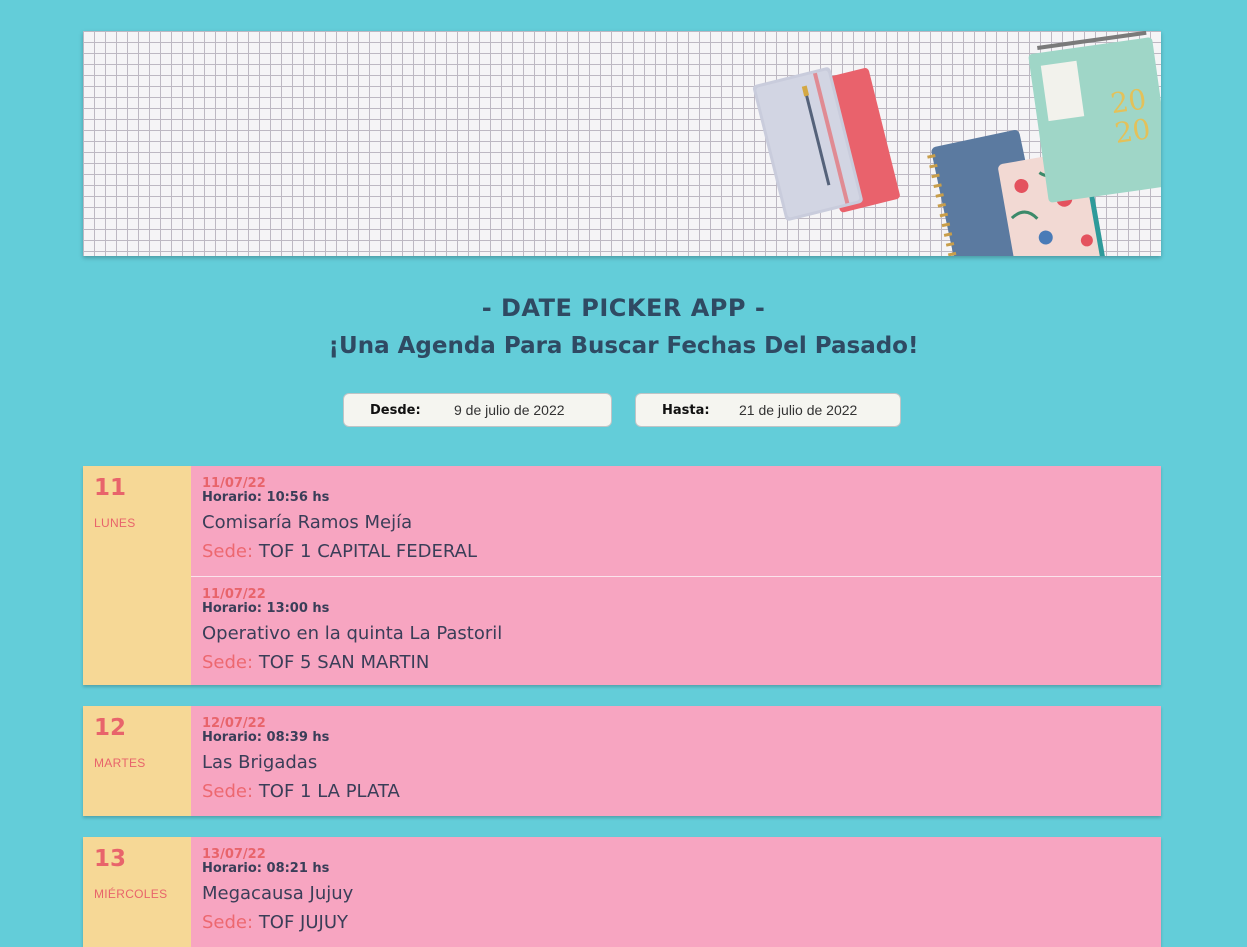 This screenshot has height=947, width=1247. Describe the element at coordinates (307, 522) in the screenshot. I see `event-title: Comisaría Ramos Mejía` at that location.